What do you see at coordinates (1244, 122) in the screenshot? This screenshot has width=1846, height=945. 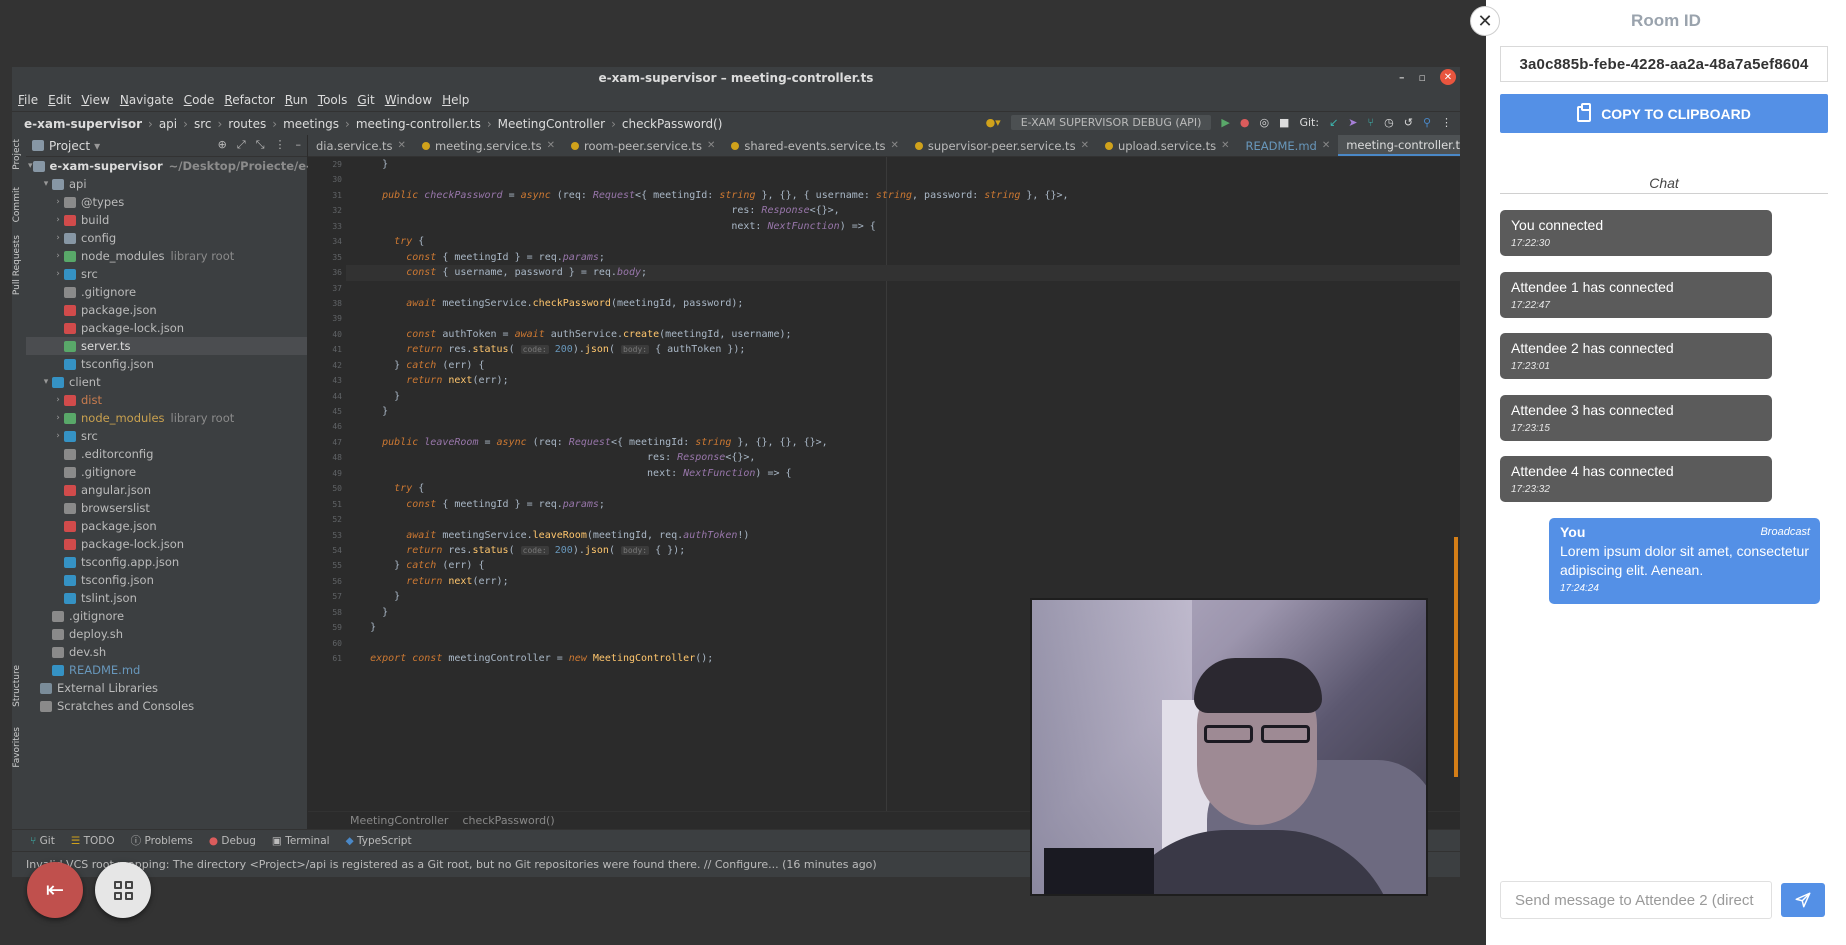 I see `debug-icon: ●` at bounding box center [1244, 122].